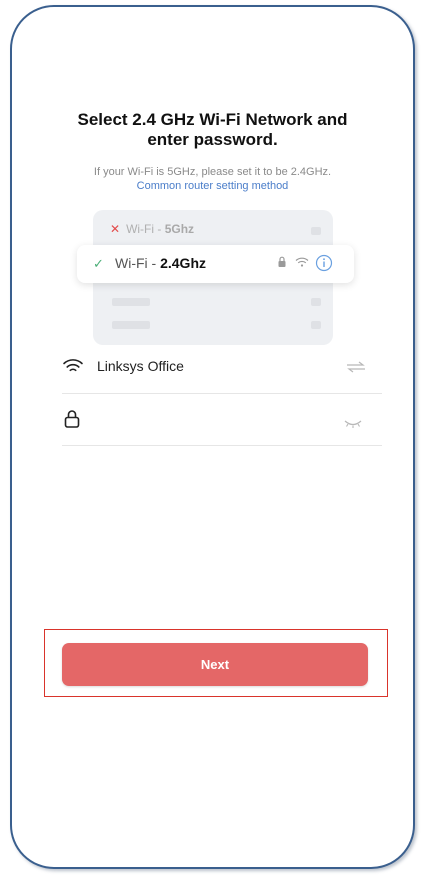  Describe the element at coordinates (215, 664) in the screenshot. I see `next-button: Next` at that location.